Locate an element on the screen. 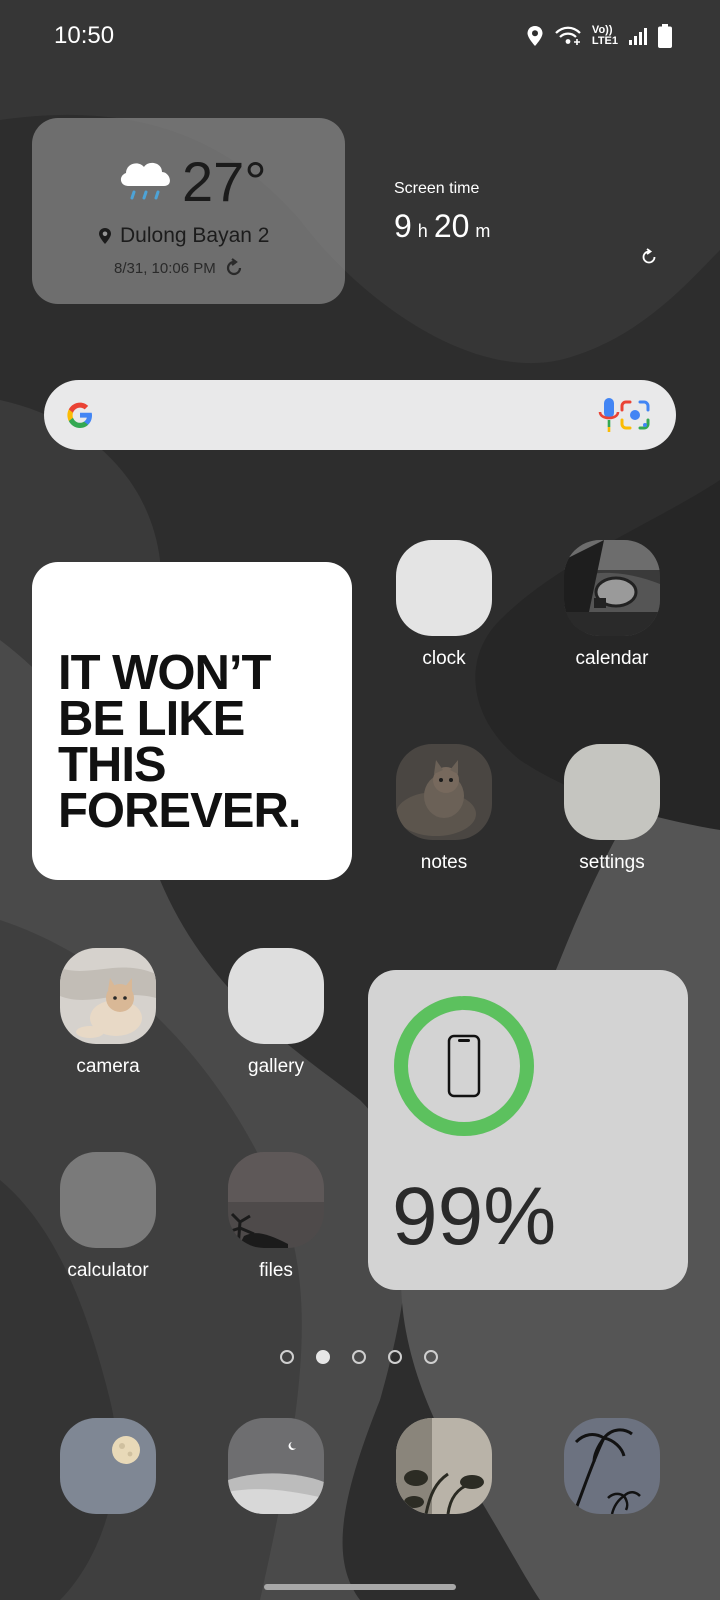 This screenshot has width=720, height=1600. notes-icon is located at coordinates (444, 792).